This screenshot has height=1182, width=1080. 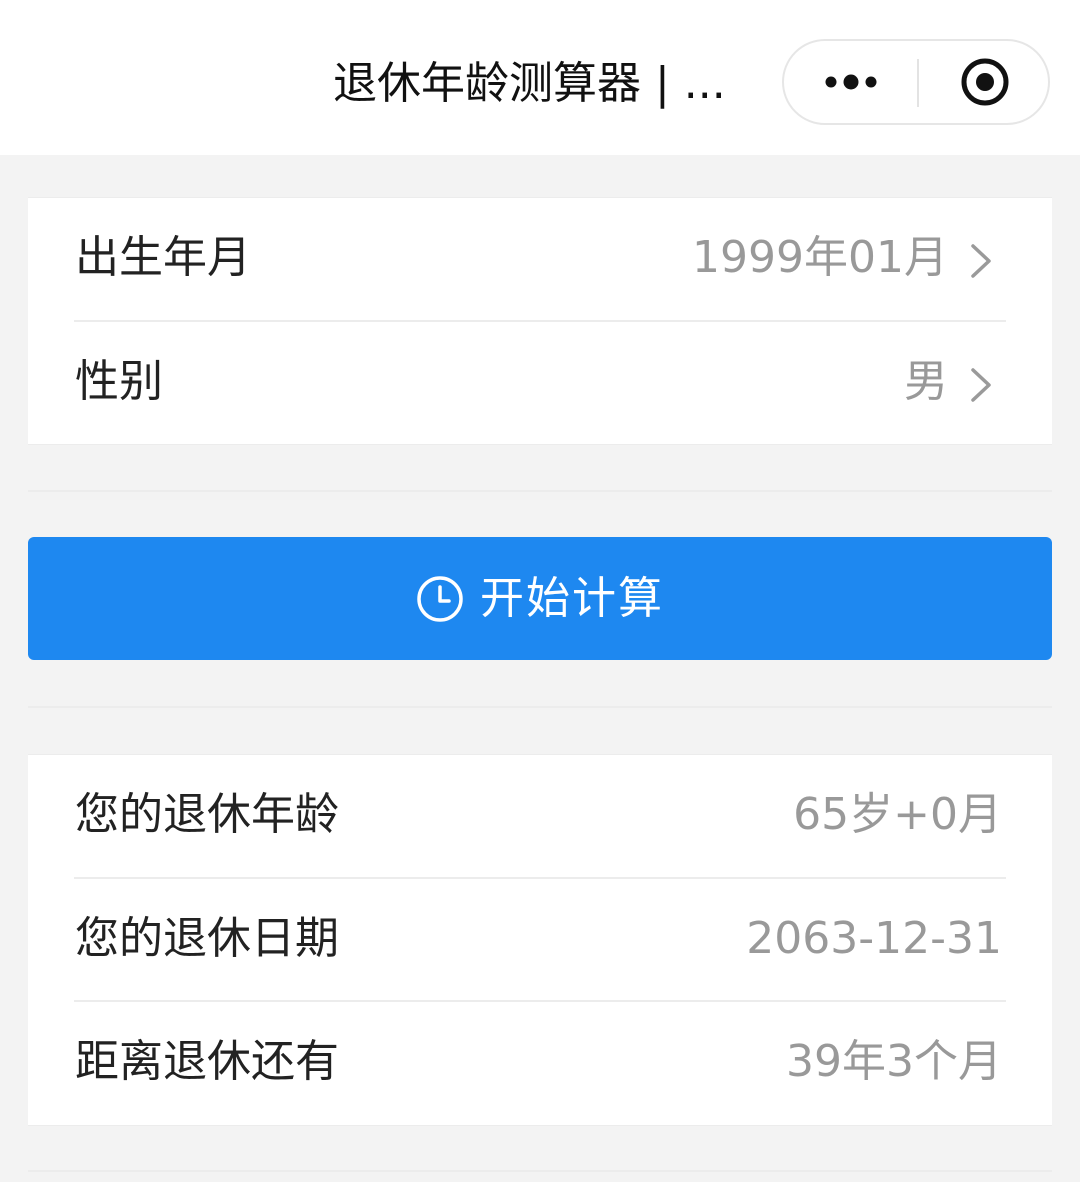 I want to click on menu-capsule, so click(x=916, y=82).